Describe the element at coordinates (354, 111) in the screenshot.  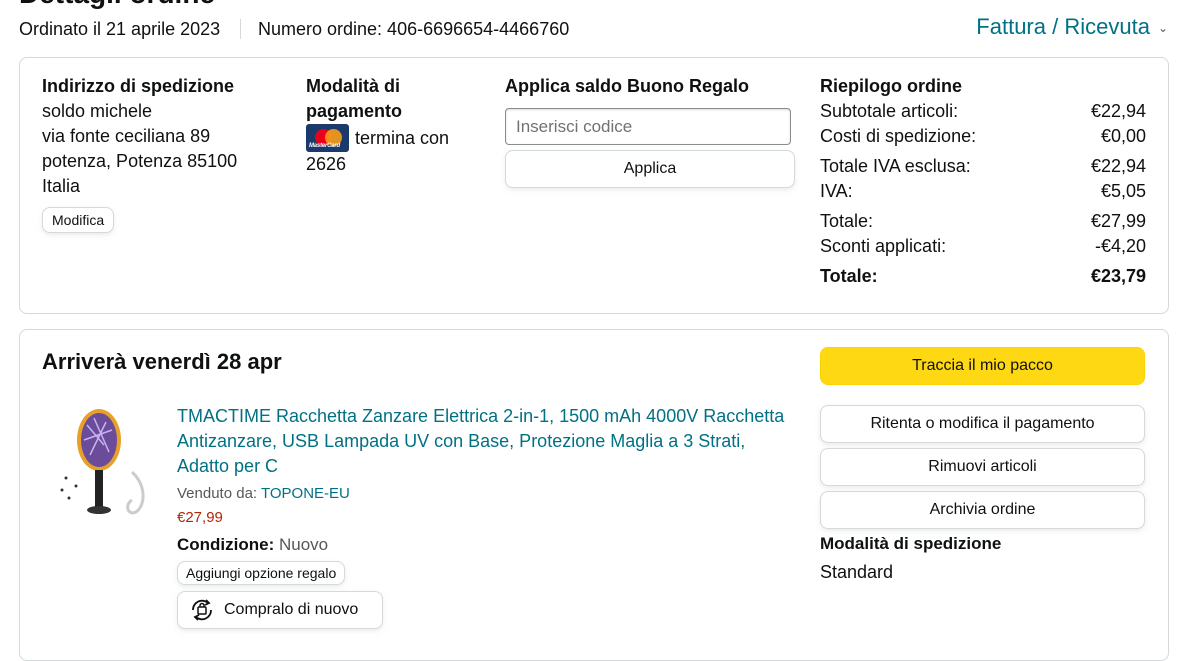
I see `payment-title-line2: pagamento` at that location.